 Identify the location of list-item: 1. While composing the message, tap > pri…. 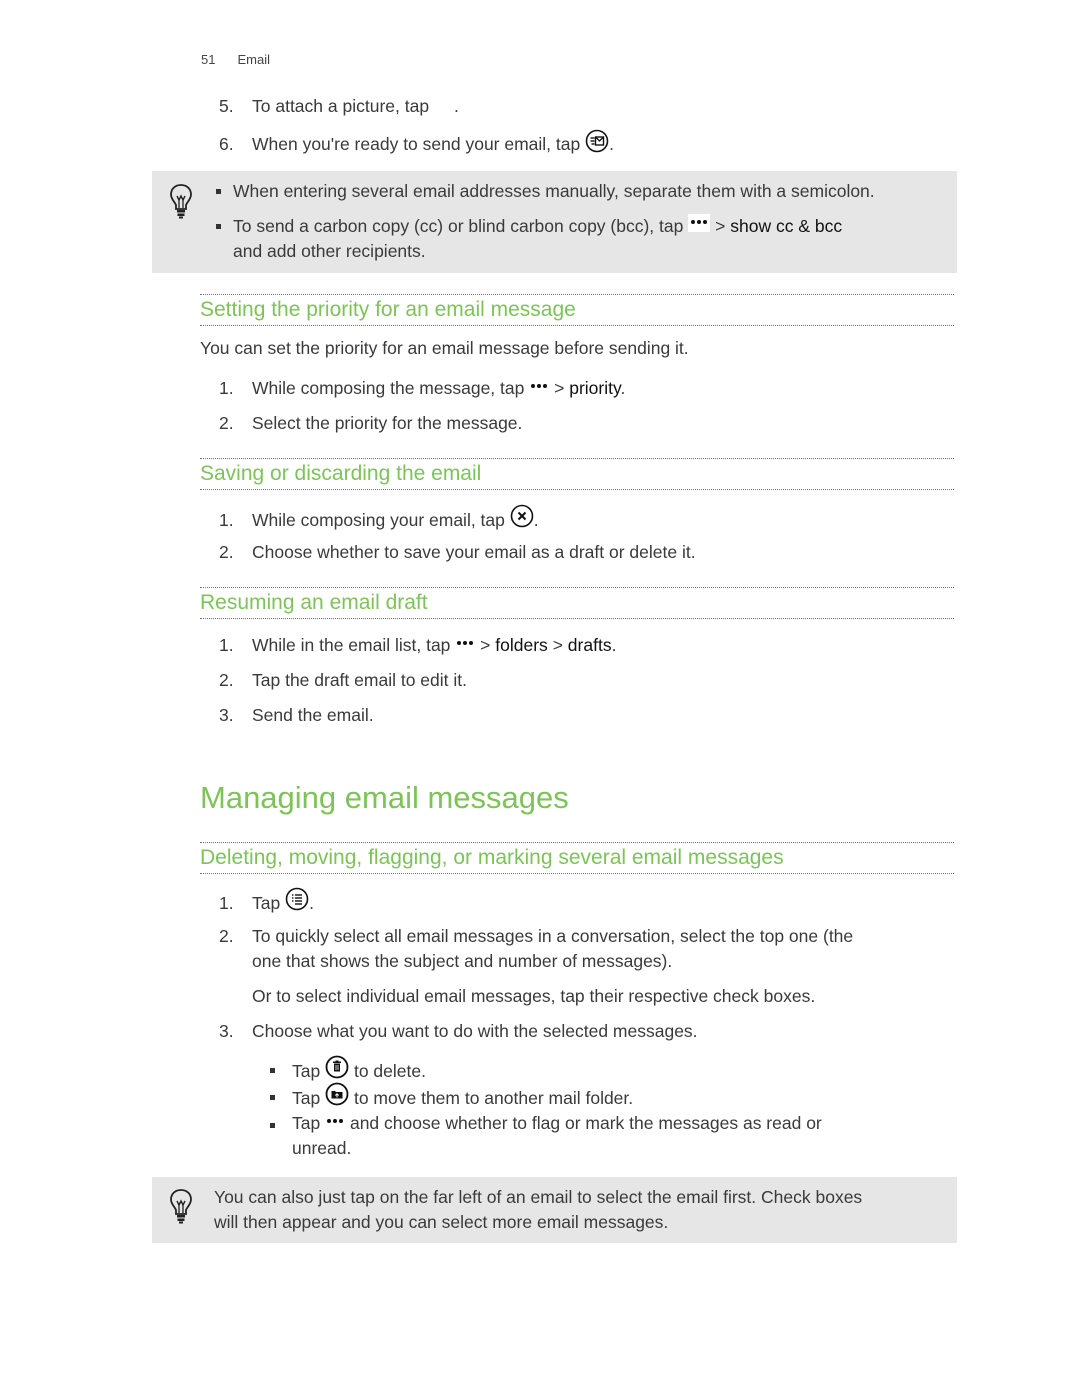
(422, 388).